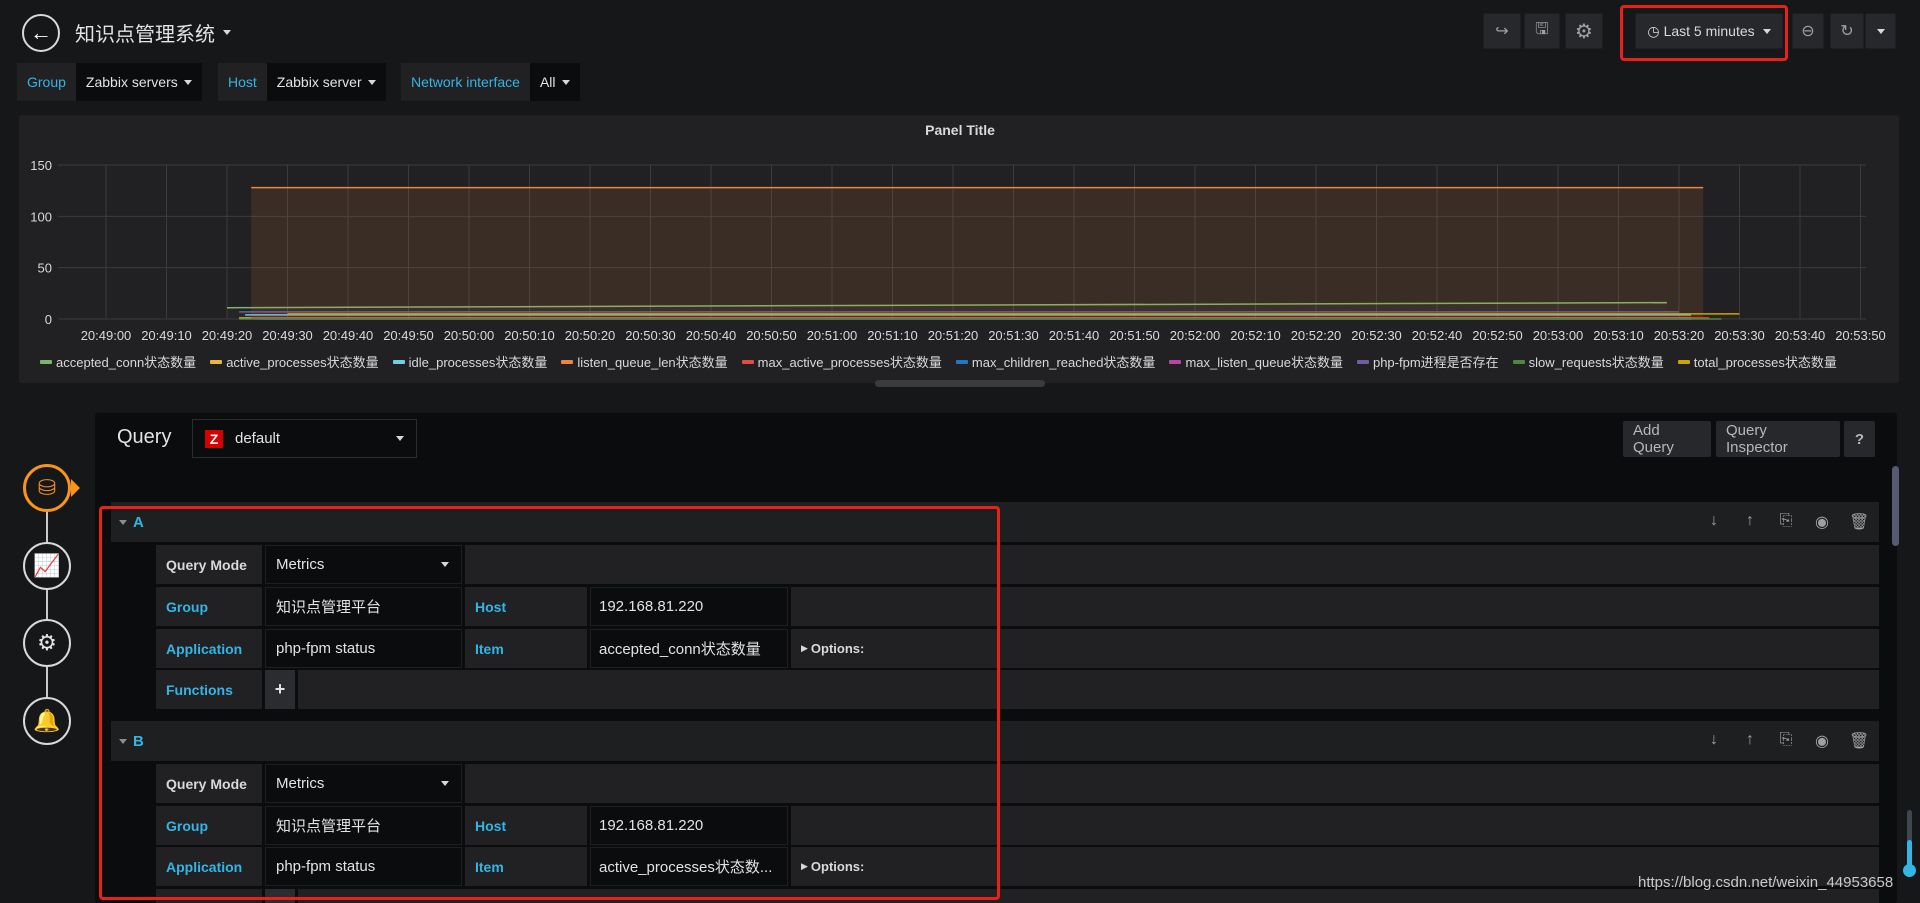  What do you see at coordinates (47, 721) in the screenshot?
I see `rail-alert-button: 🔔` at bounding box center [47, 721].